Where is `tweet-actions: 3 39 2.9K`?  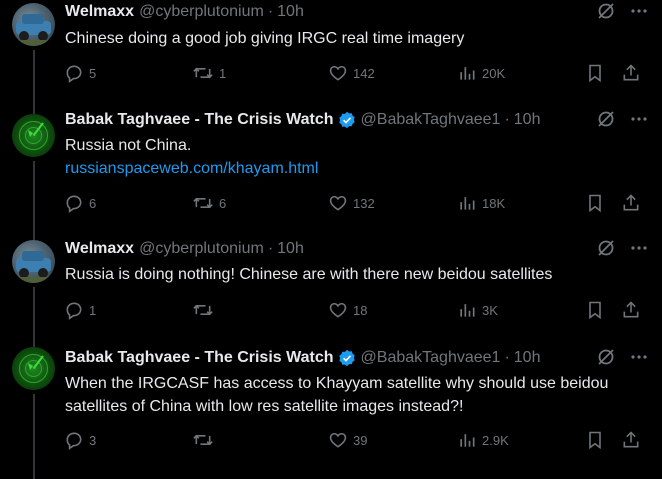
tweet-actions: 3 39 2.9K is located at coordinates (357, 440).